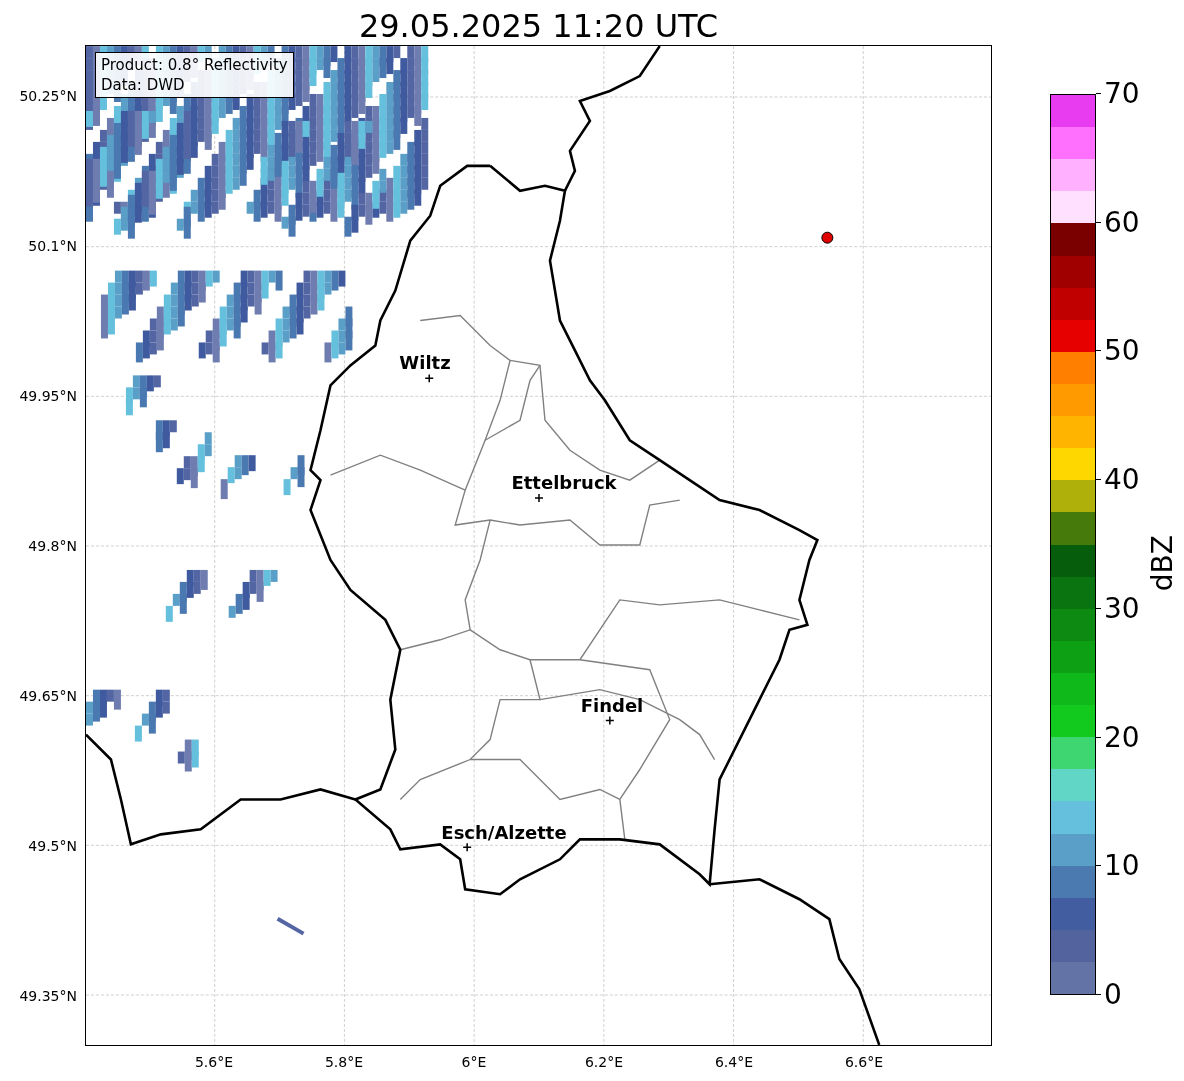 This screenshot has width=1184, height=1081. Describe the element at coordinates (48, 396) in the screenshot. I see `latitude-label: 49.95°N` at that location.